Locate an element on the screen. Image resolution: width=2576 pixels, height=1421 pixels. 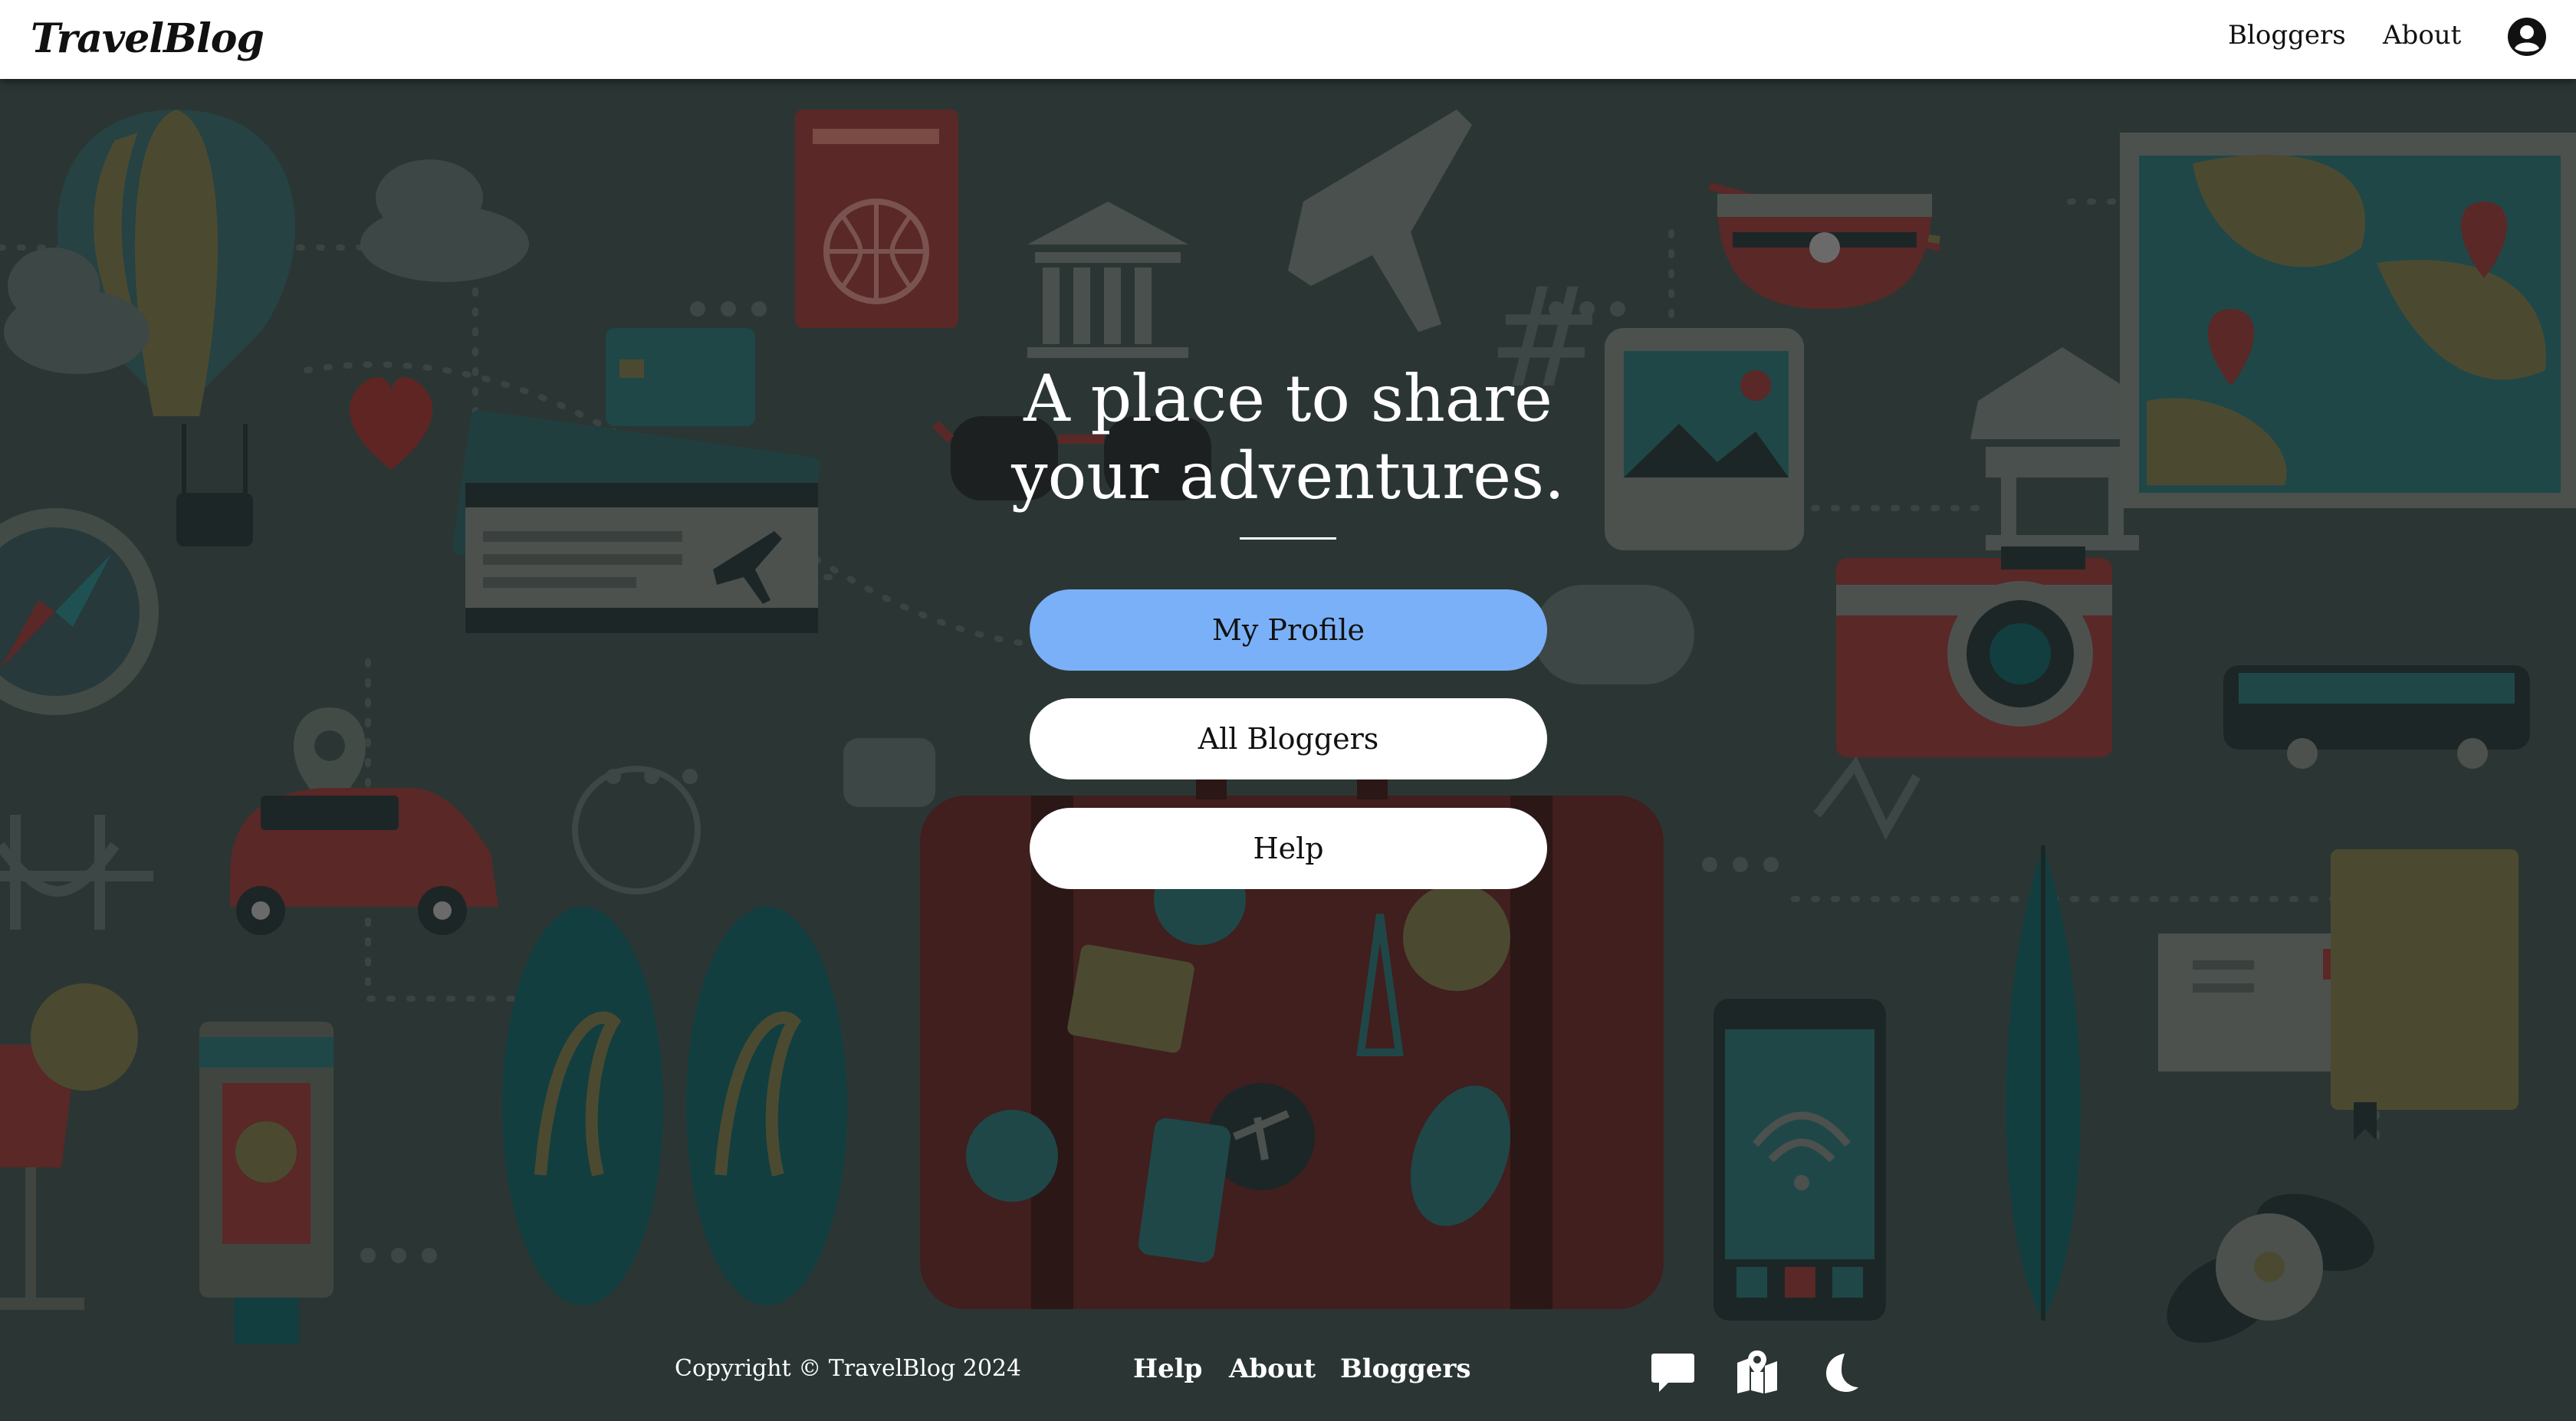
footer-link-about: About is located at coordinates (1273, 1369).